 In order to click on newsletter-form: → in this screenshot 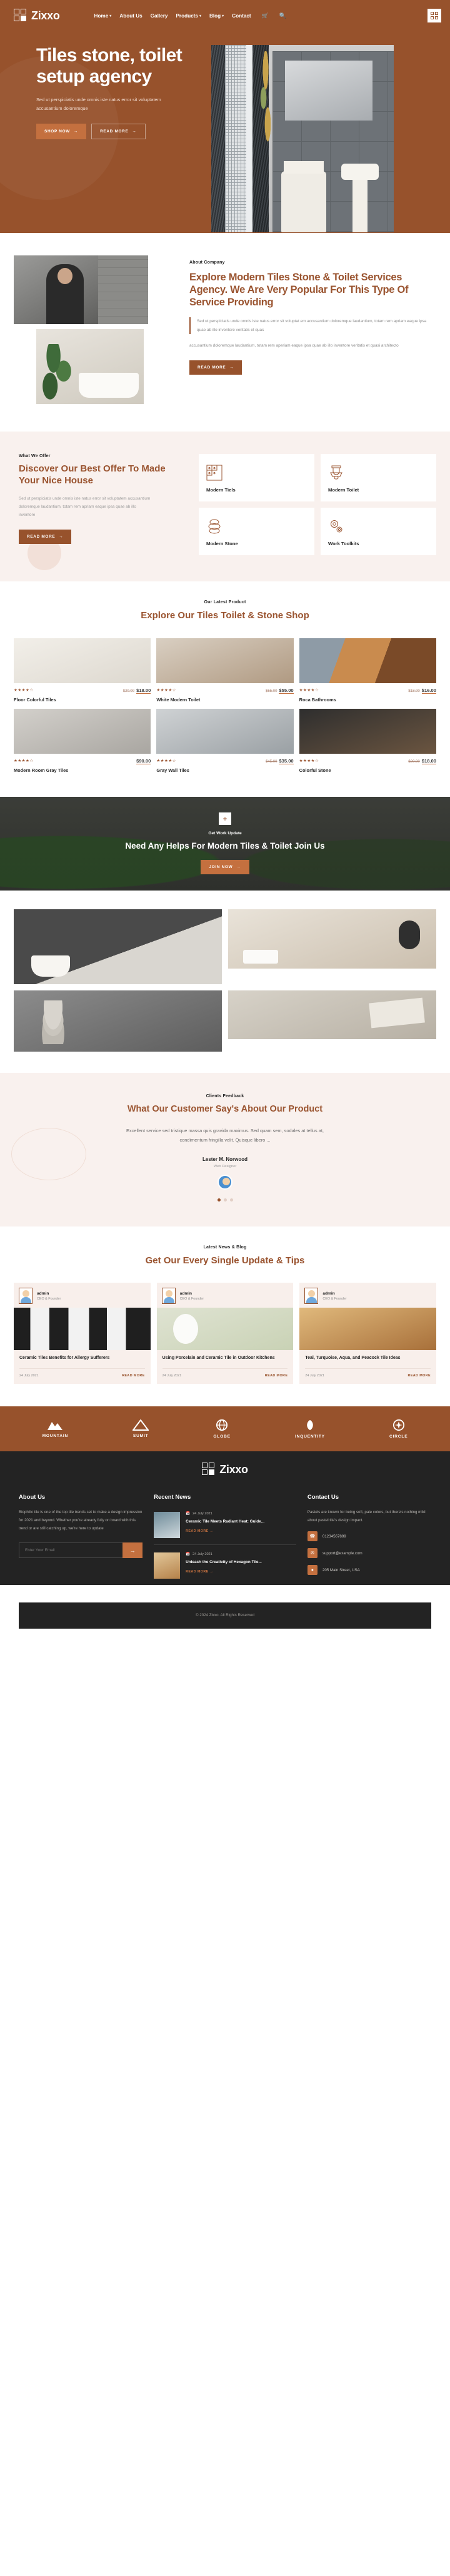, I will do `click(81, 1551)`.